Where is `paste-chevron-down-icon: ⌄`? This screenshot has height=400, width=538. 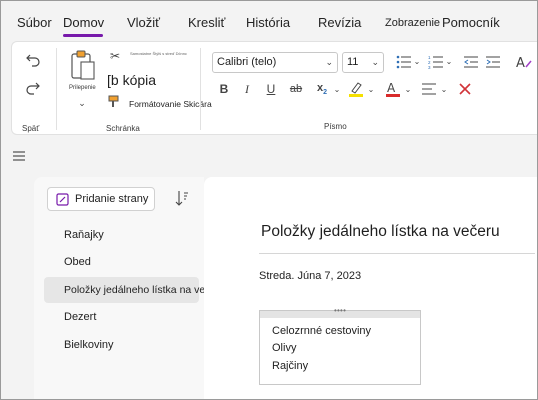 paste-chevron-down-icon: ⌄ is located at coordinates (82, 103).